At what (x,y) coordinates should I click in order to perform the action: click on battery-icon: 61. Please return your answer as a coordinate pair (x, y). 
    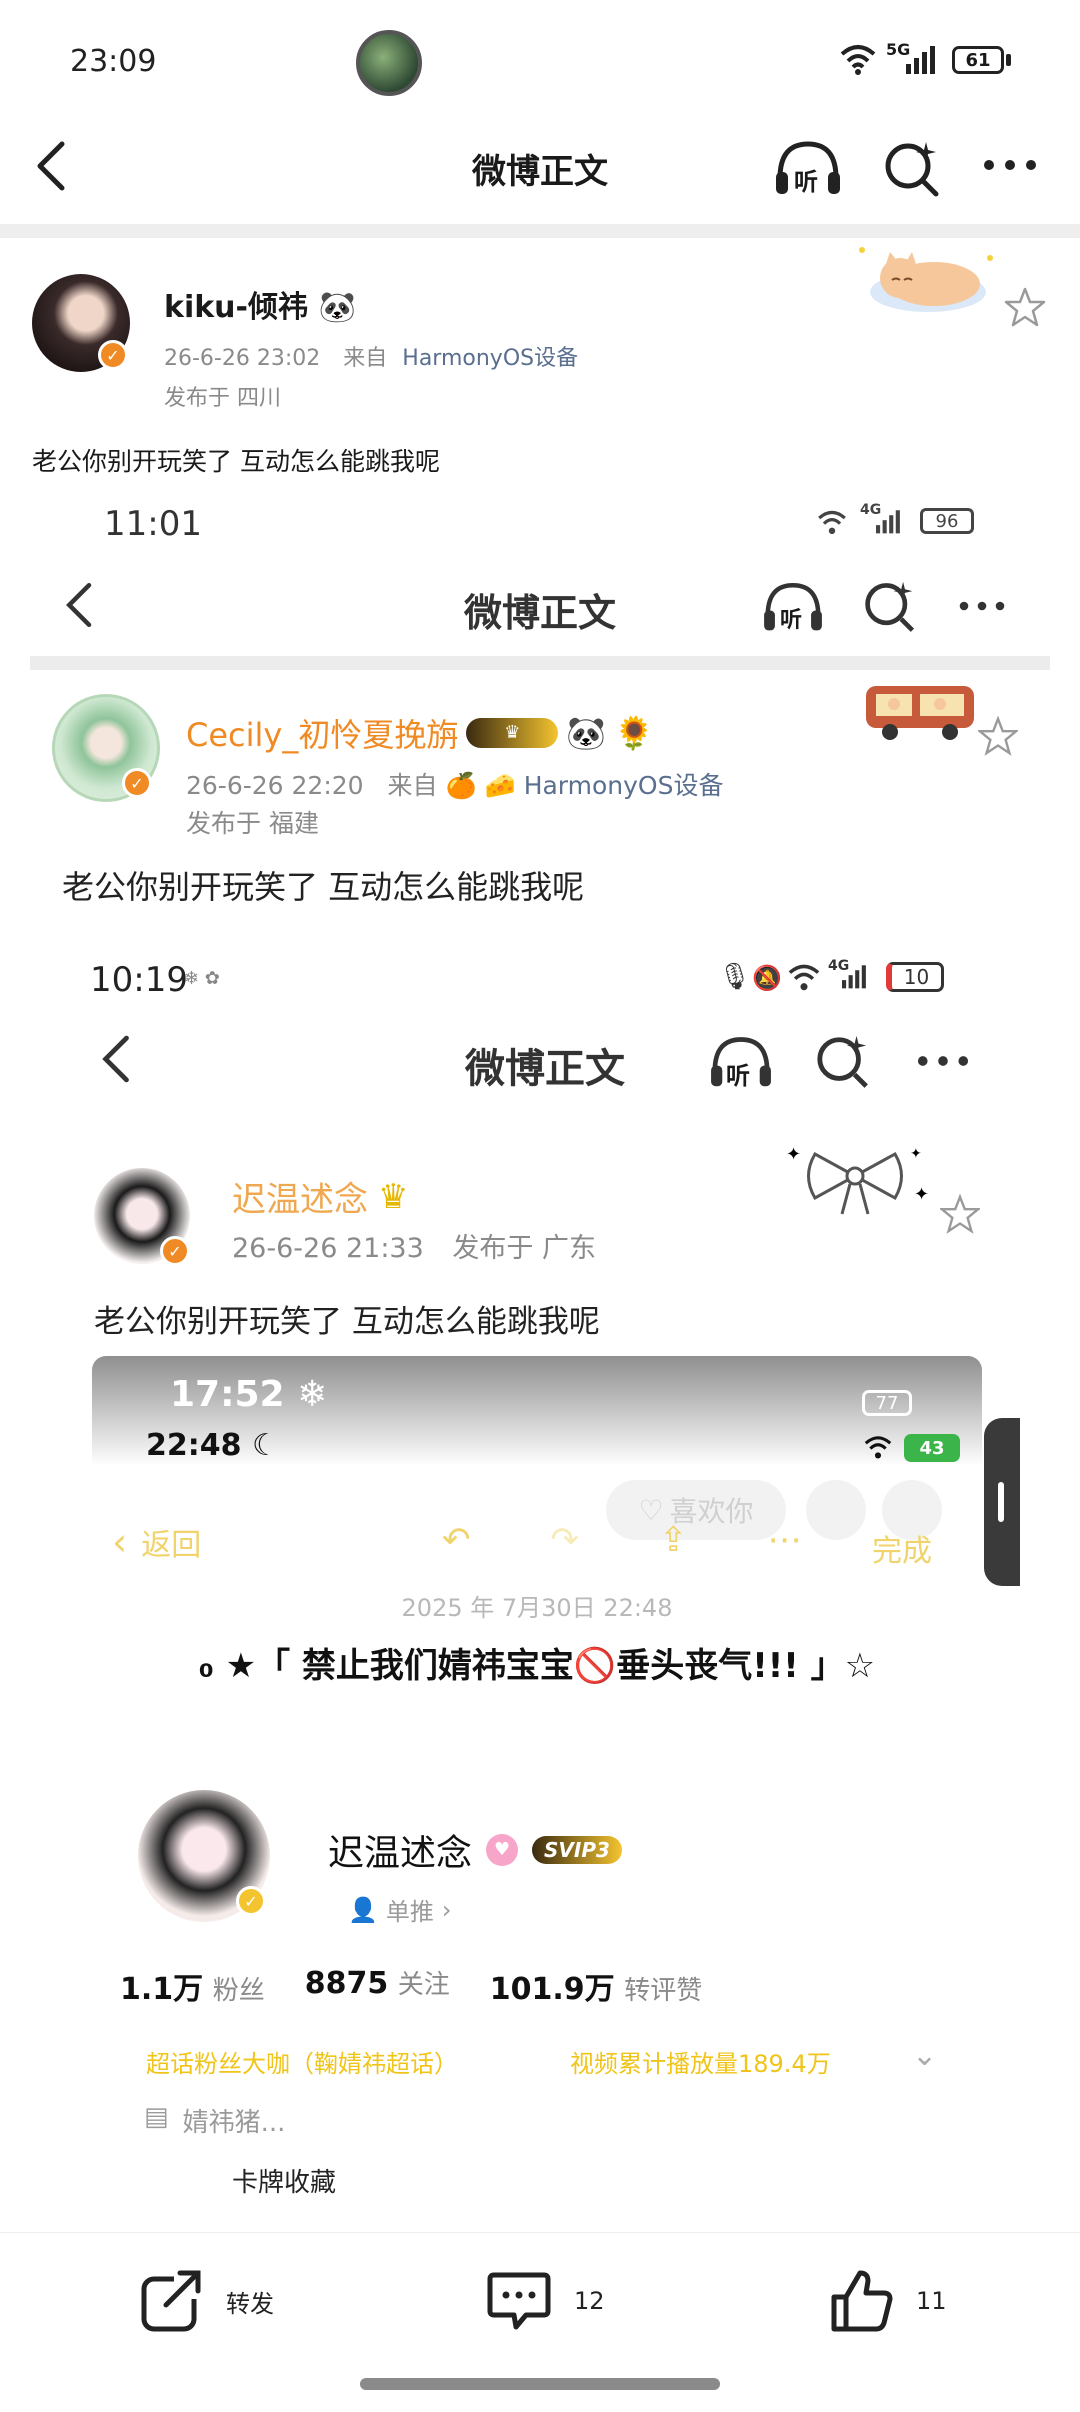
    Looking at the image, I should click on (978, 60).